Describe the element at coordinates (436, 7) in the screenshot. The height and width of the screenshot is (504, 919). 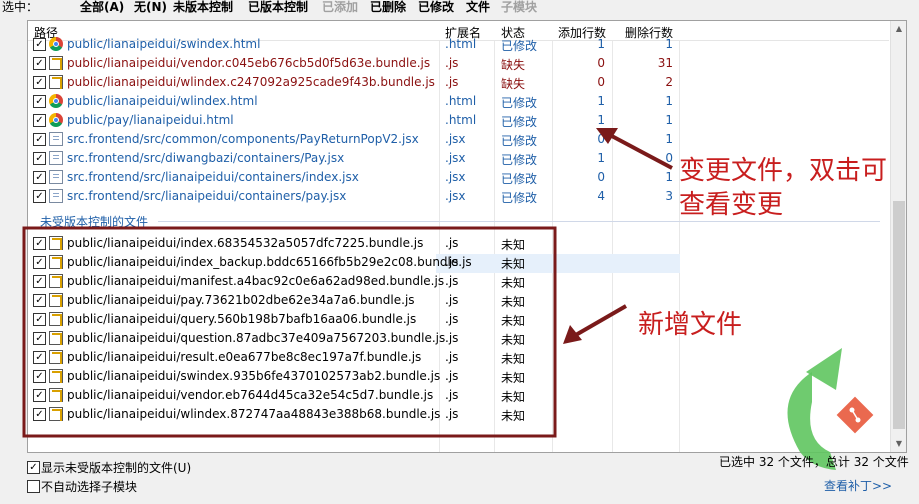
I see `select-modified-link: 已修改` at that location.